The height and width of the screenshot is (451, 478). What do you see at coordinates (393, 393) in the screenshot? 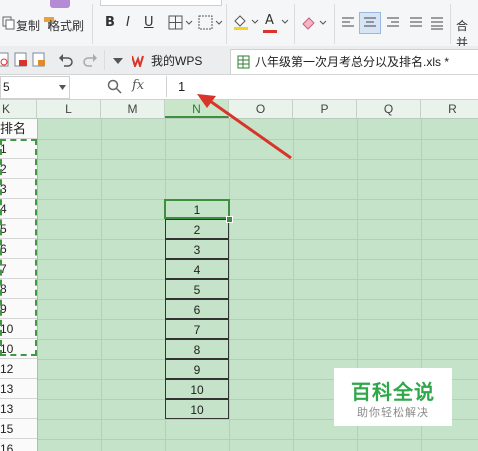
I see `watermark-title: 百科全说` at bounding box center [393, 393].